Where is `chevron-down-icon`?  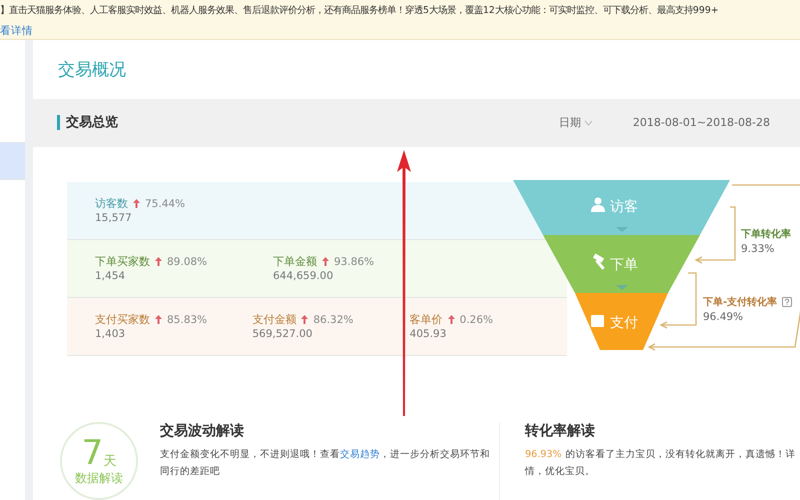
chevron-down-icon is located at coordinates (588, 123).